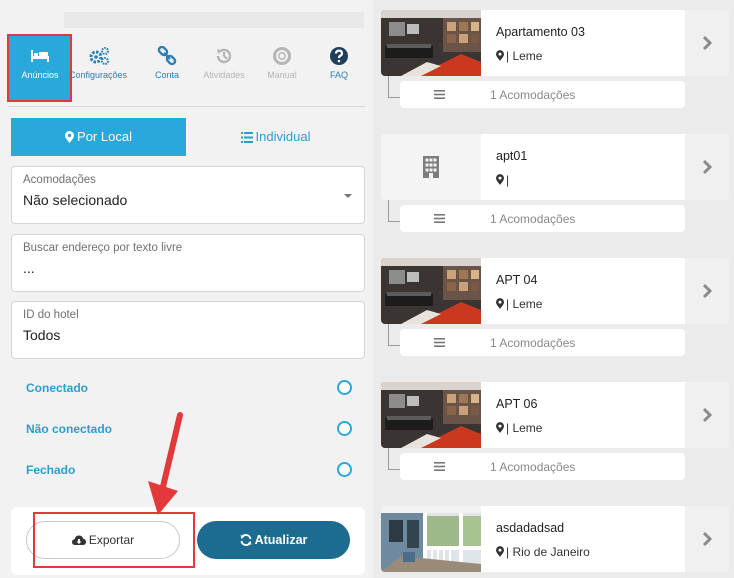  Describe the element at coordinates (167, 67) in the screenshot. I see `nav-item-conta: Conta` at that location.